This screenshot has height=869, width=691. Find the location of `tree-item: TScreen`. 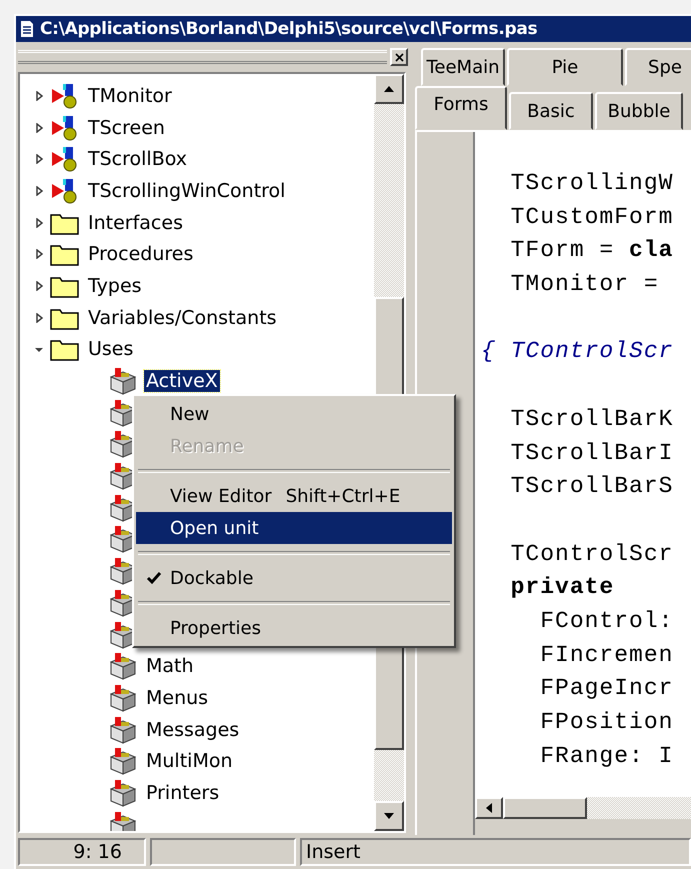

tree-item: TScreen is located at coordinates (126, 127).